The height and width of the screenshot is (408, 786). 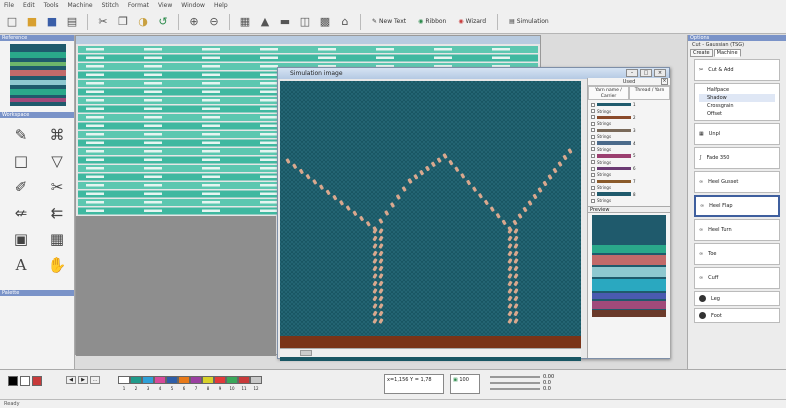 I want to click on submenu-item-shadow: Shadow, so click(x=737, y=98).